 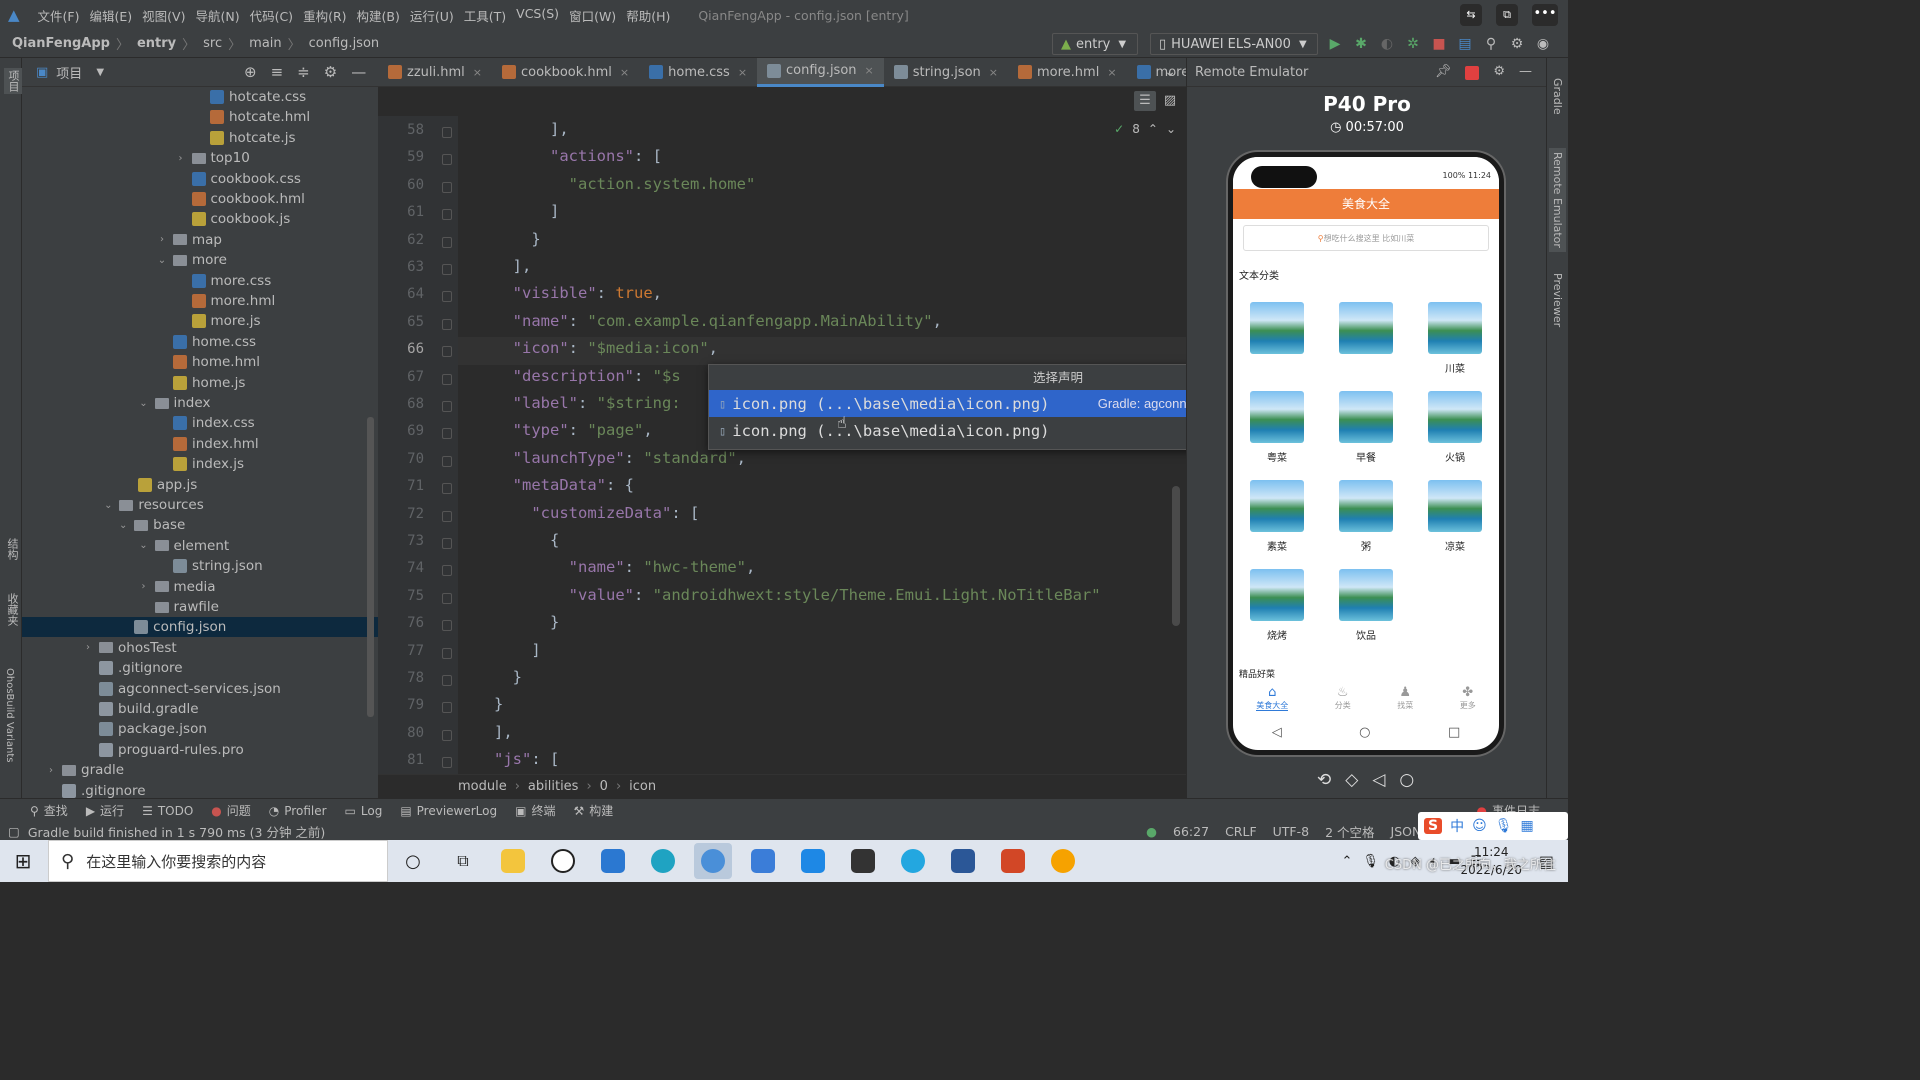 I want to click on breadcrumb-main: main, so click(x=265, y=43).